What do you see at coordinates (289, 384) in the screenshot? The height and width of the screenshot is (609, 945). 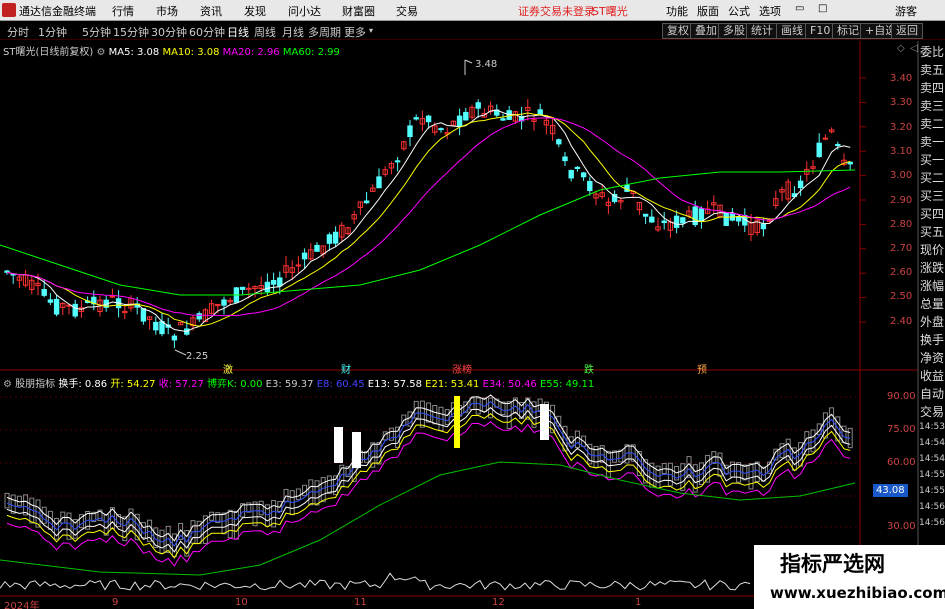 I see `indicator-e3: E3: 59.37` at bounding box center [289, 384].